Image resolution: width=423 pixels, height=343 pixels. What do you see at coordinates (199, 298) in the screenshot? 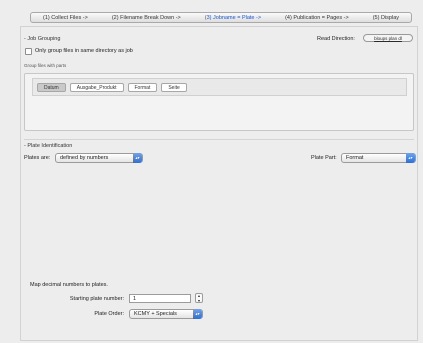
I see `starting-plate-stepper: ▴ ▾` at bounding box center [199, 298].